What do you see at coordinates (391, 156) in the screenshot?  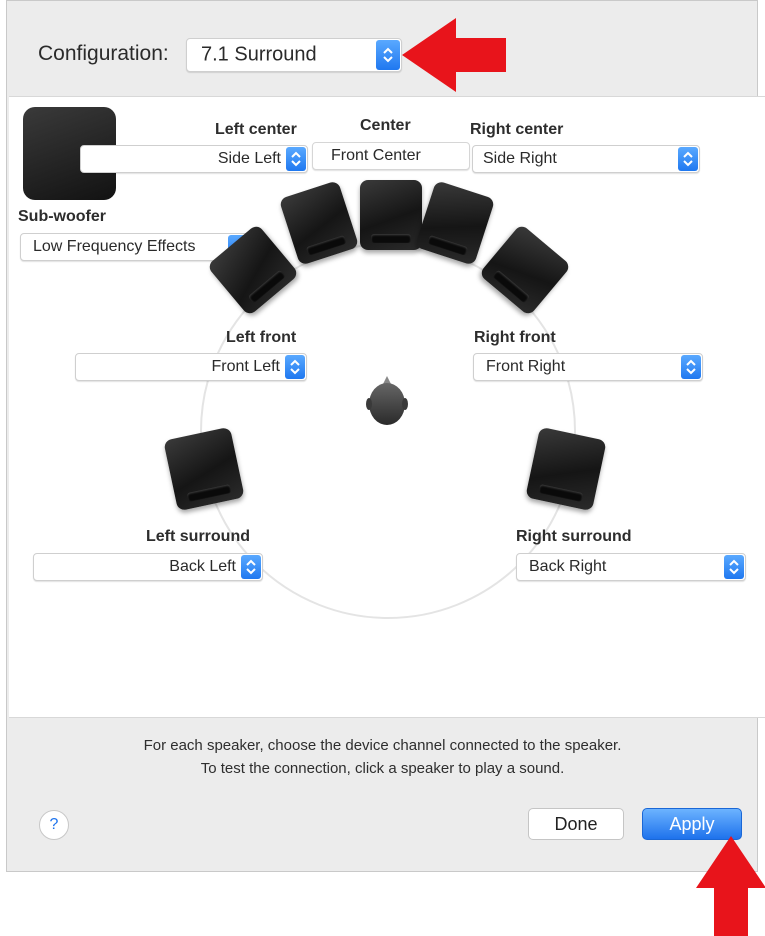 I see `center-channel-popup: Front Center` at bounding box center [391, 156].